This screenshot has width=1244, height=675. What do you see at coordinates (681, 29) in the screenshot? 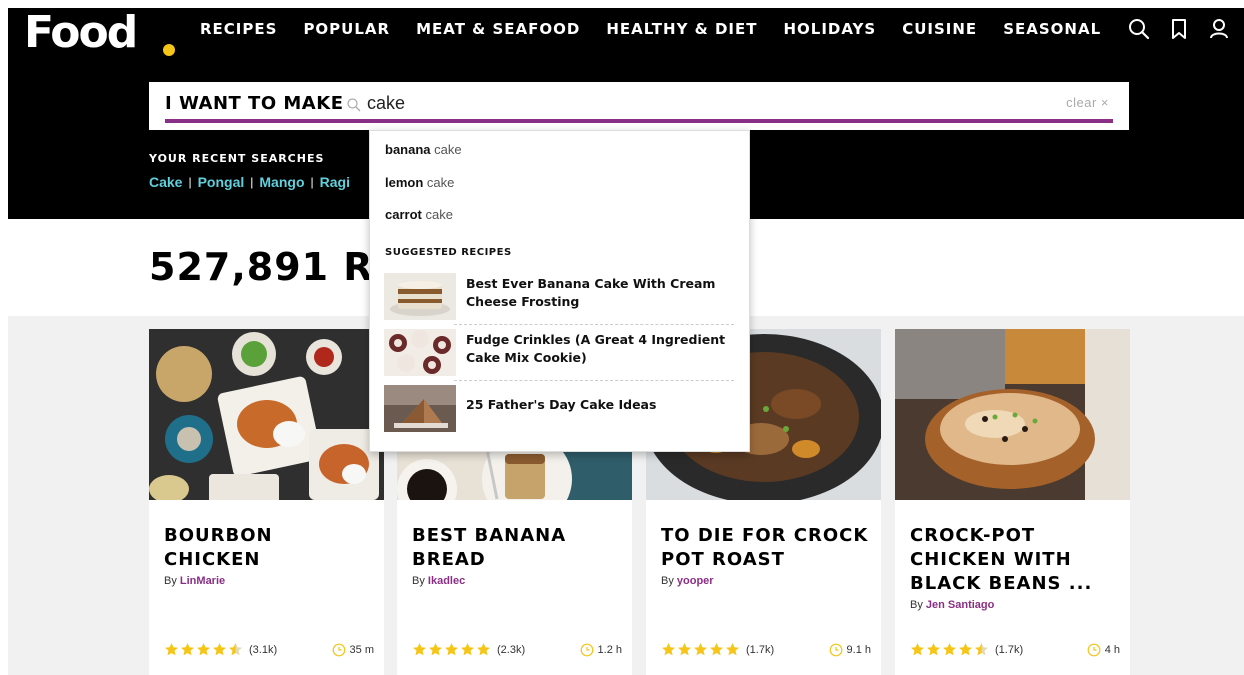
I see `nav-item-healthy-diet: HEALTHY & DIET` at bounding box center [681, 29].